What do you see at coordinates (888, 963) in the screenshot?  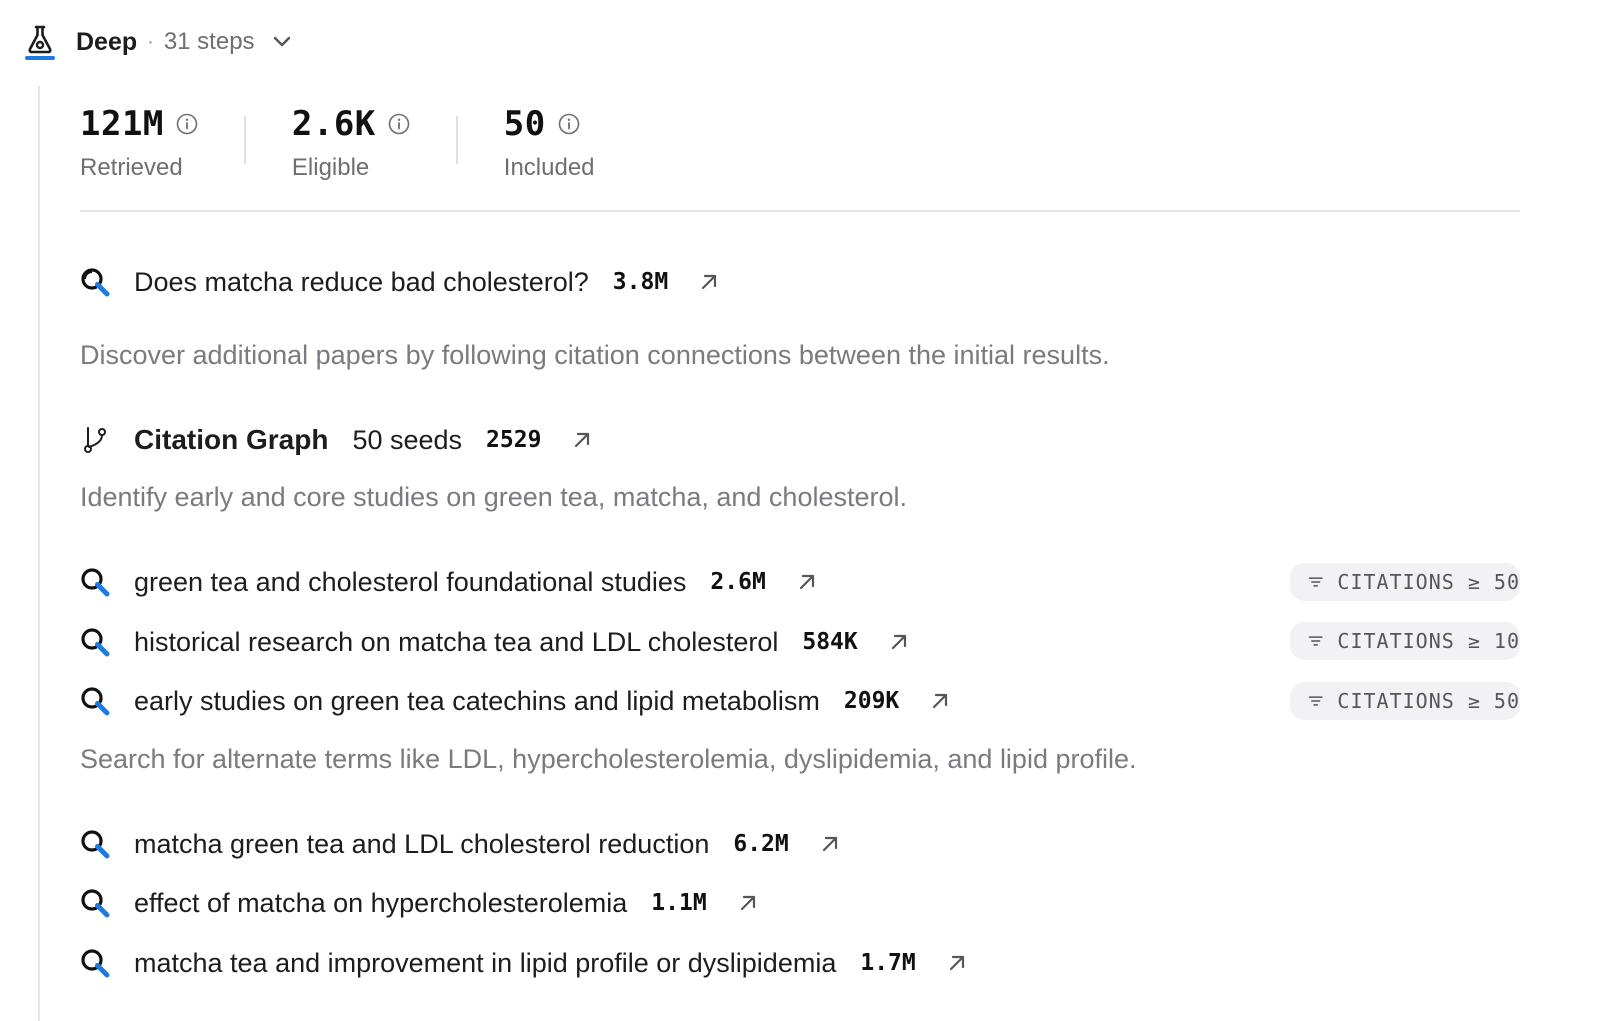 I see `result-count: 1.7M` at bounding box center [888, 963].